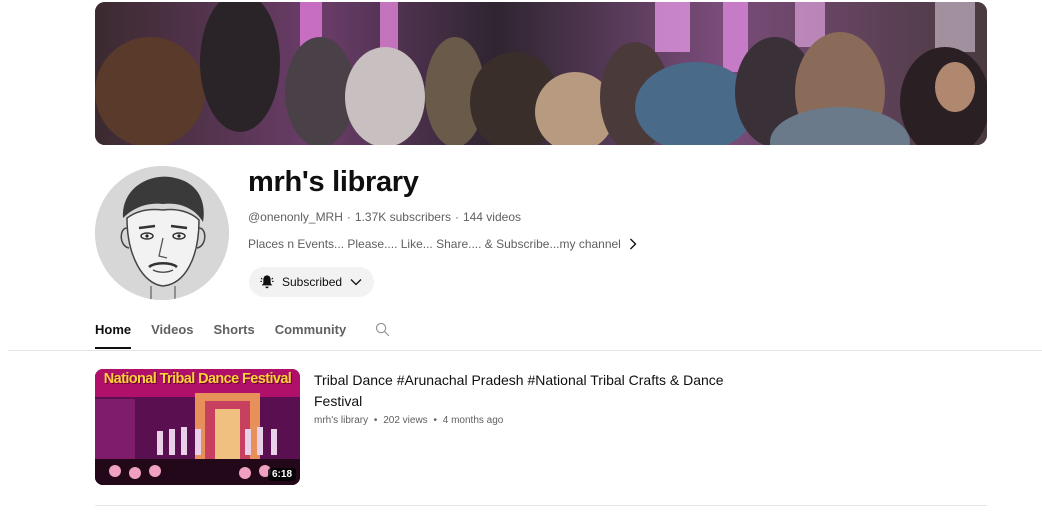 The height and width of the screenshot is (512, 1042). What do you see at coordinates (267, 282) in the screenshot?
I see `bell-icon` at bounding box center [267, 282].